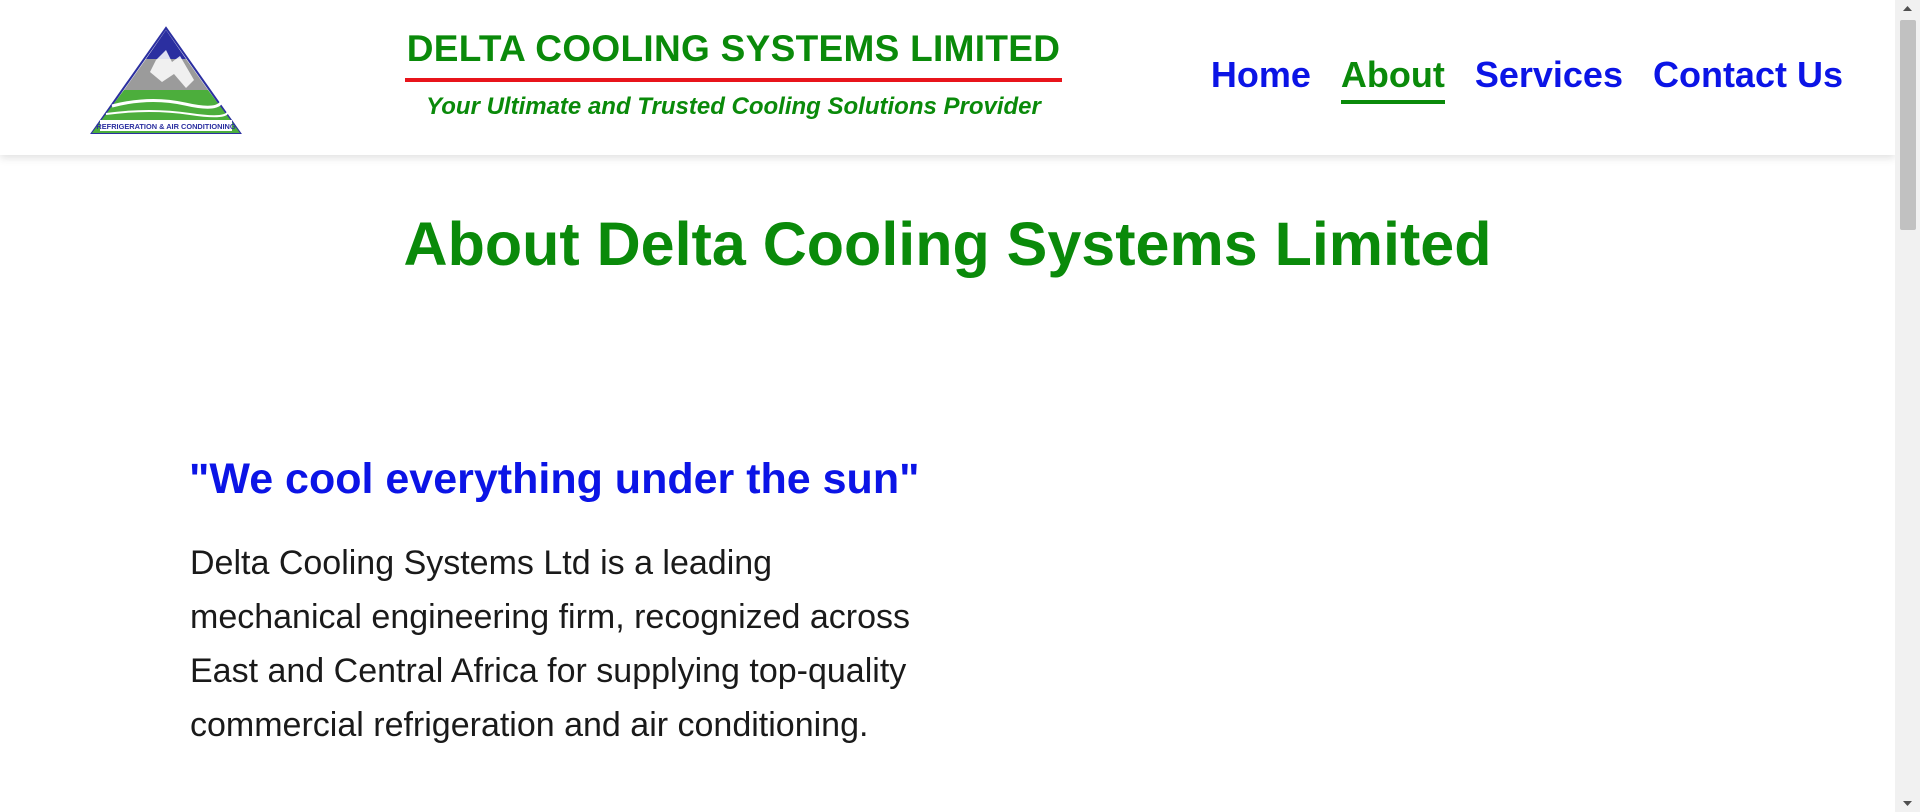 The image size is (1920, 812). I want to click on scroll-up-arrow-icon, so click(1907, 8).